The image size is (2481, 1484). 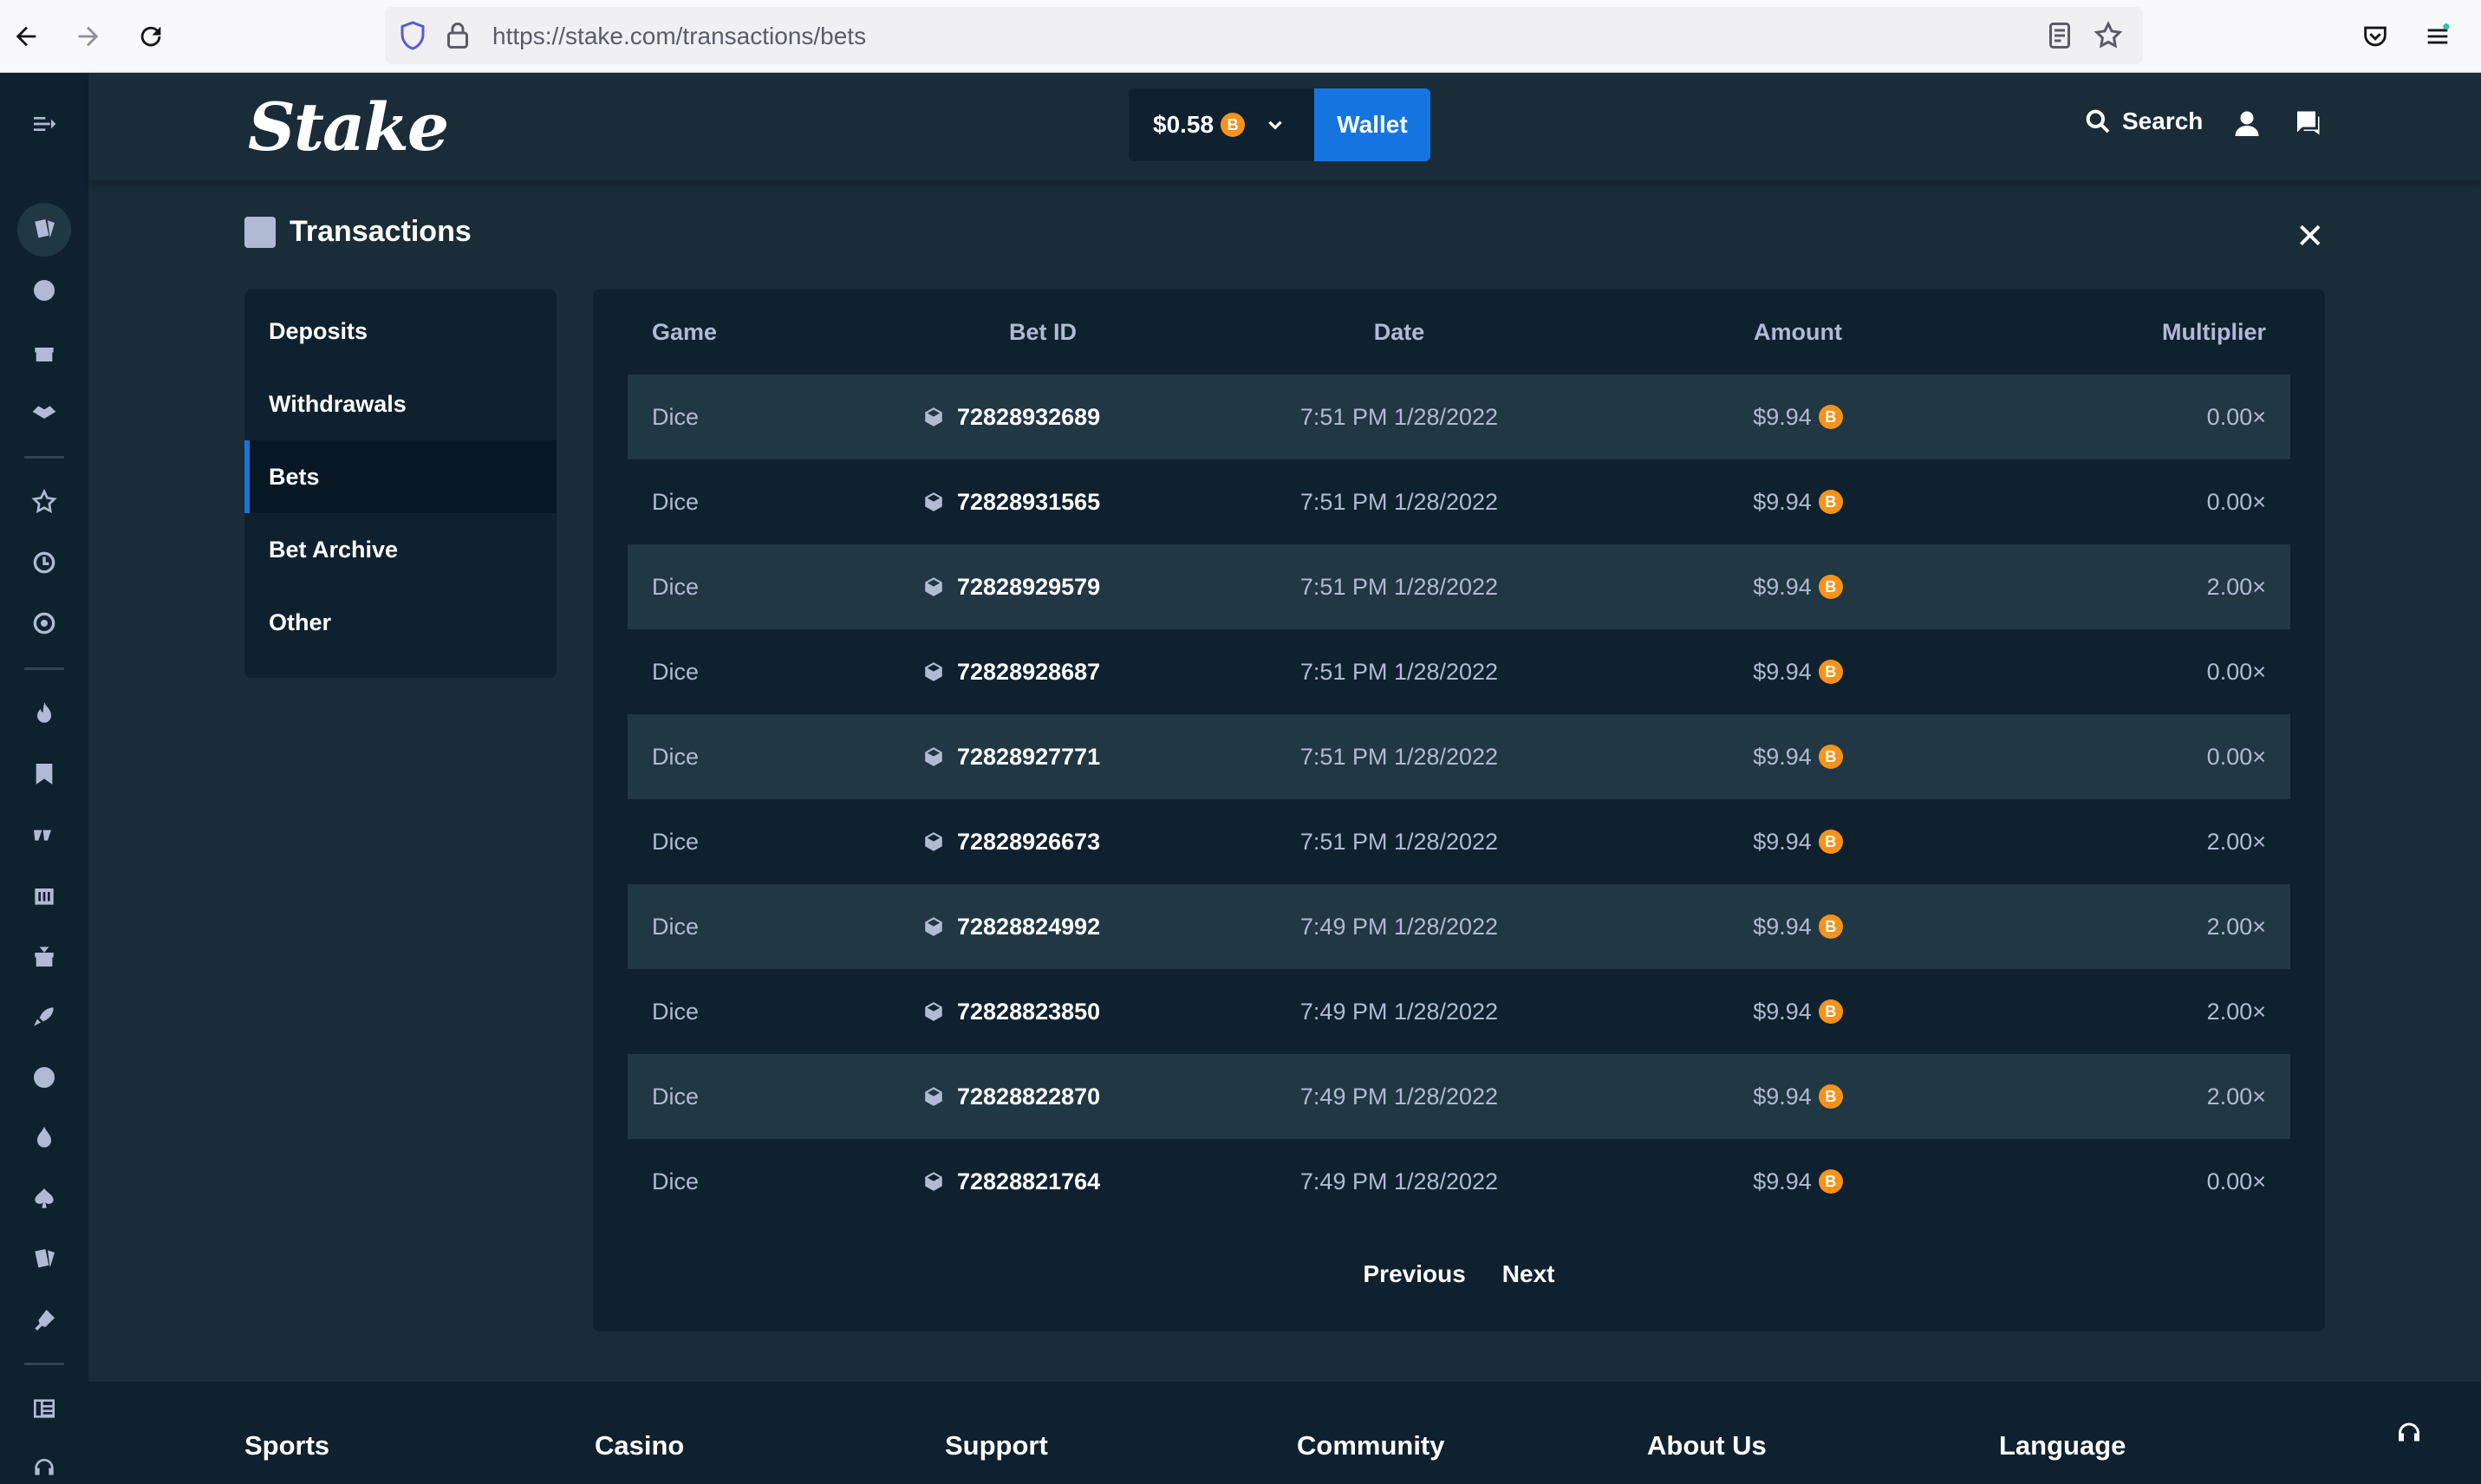 I want to click on affiliate-icon, so click(x=44, y=412).